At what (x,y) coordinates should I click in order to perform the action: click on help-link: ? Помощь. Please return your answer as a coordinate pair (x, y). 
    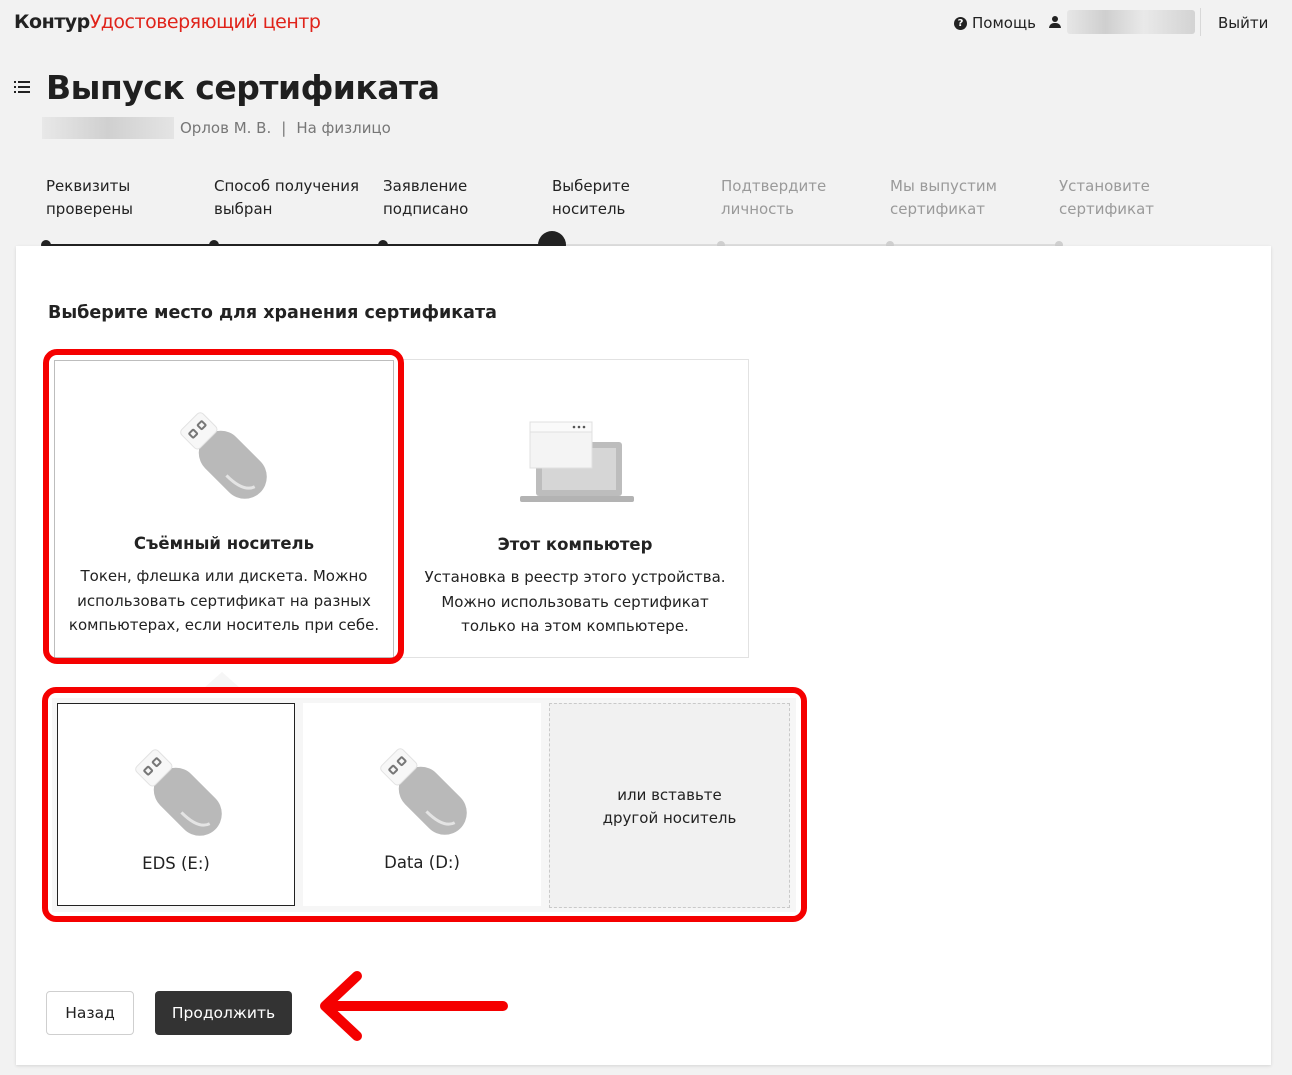
    Looking at the image, I should click on (995, 23).